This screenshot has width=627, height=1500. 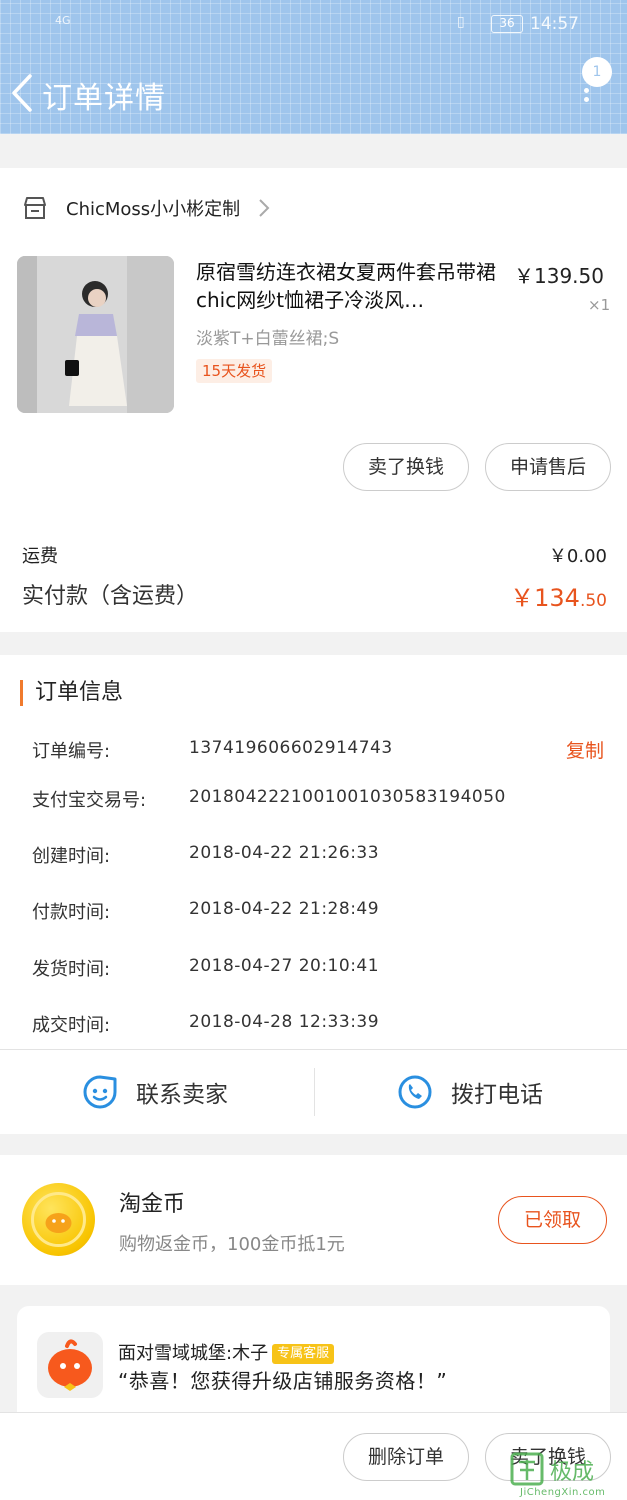 I want to click on coins-title: 淘金币, so click(x=152, y=1204).